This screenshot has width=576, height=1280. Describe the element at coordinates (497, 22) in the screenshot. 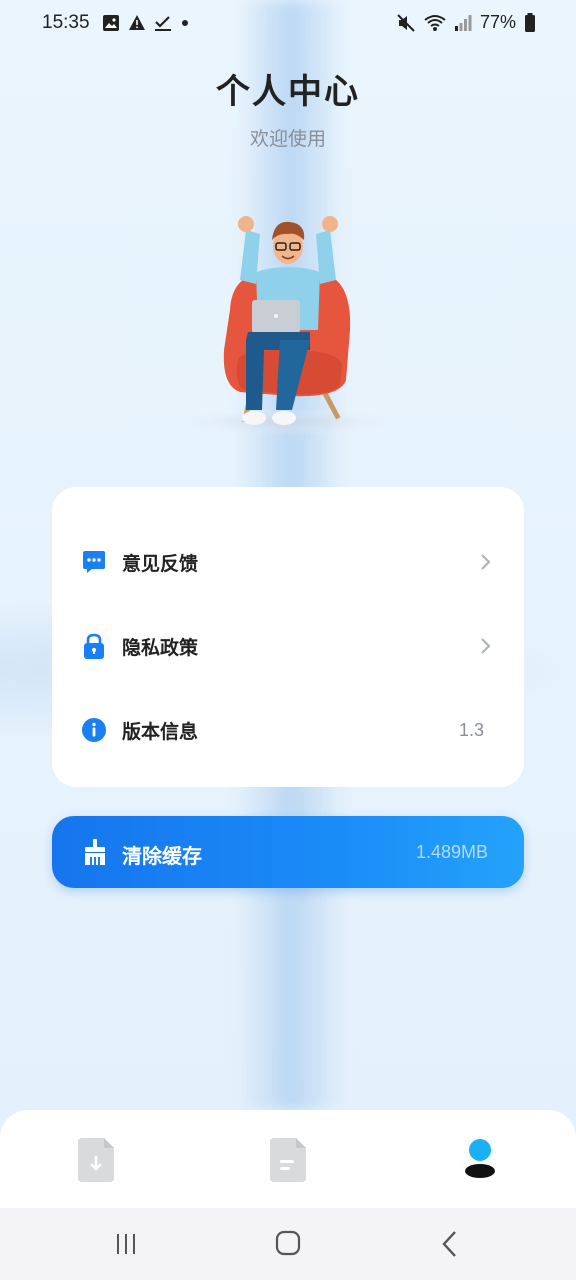

I see `battery-percent: 77%` at that location.